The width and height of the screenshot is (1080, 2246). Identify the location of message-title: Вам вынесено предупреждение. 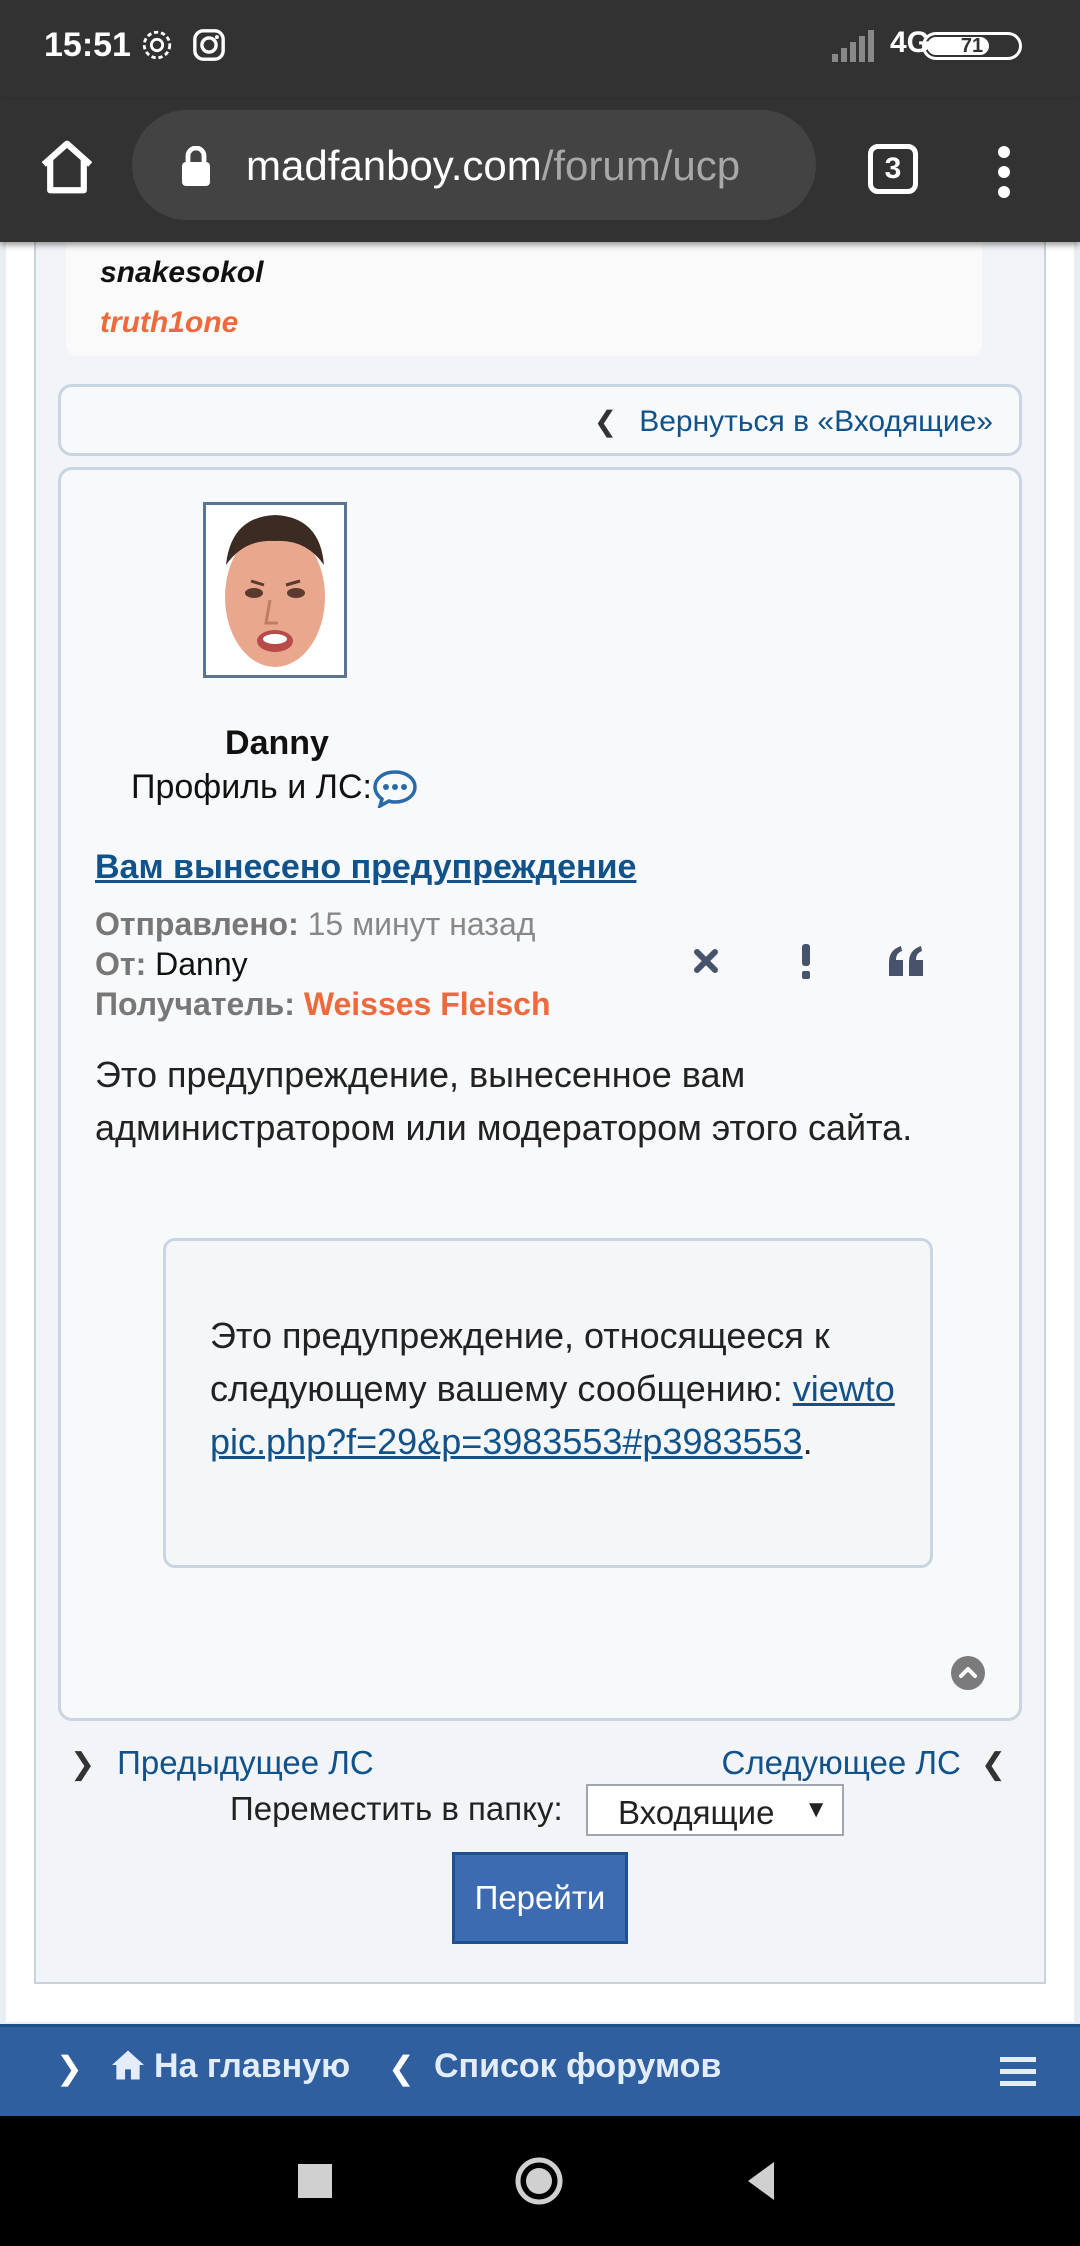
(365, 867).